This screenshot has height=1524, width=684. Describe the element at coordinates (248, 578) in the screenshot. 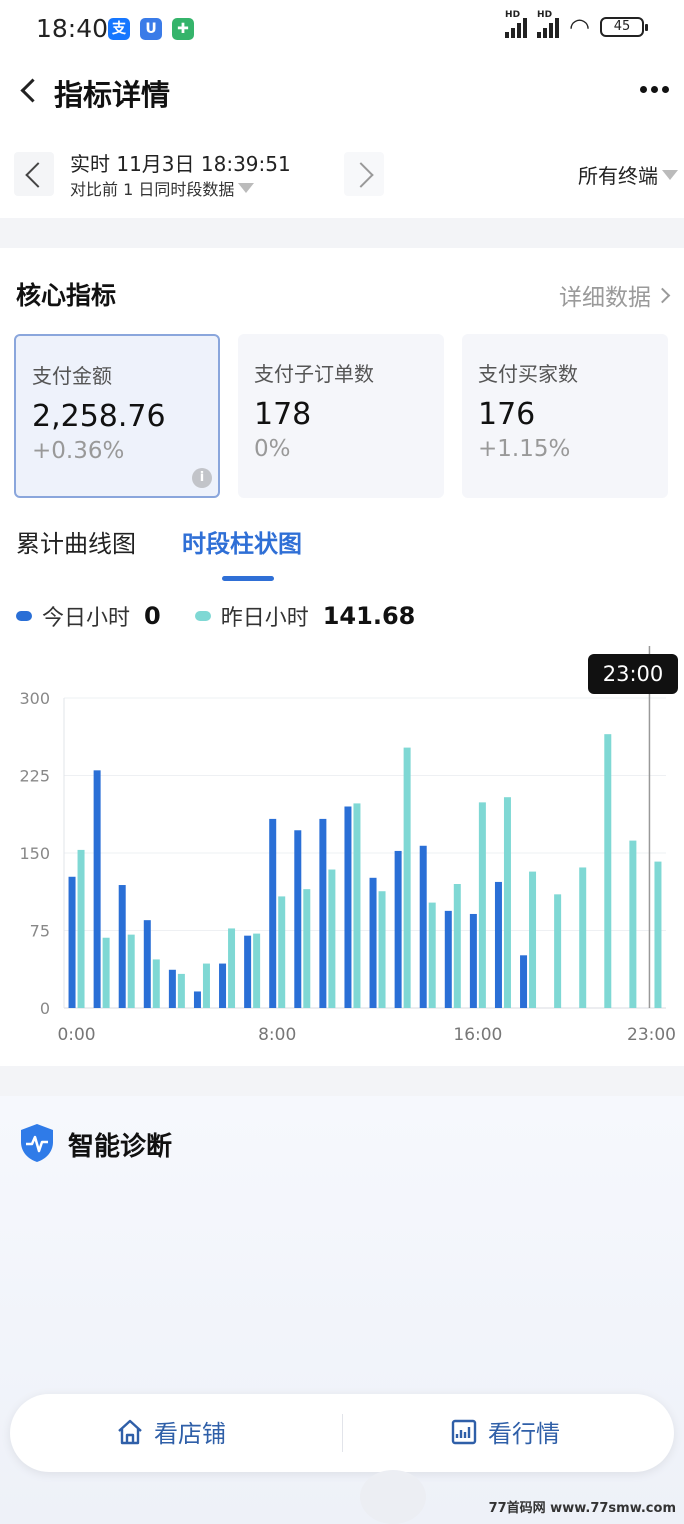

I see `active-tab-indicator` at that location.